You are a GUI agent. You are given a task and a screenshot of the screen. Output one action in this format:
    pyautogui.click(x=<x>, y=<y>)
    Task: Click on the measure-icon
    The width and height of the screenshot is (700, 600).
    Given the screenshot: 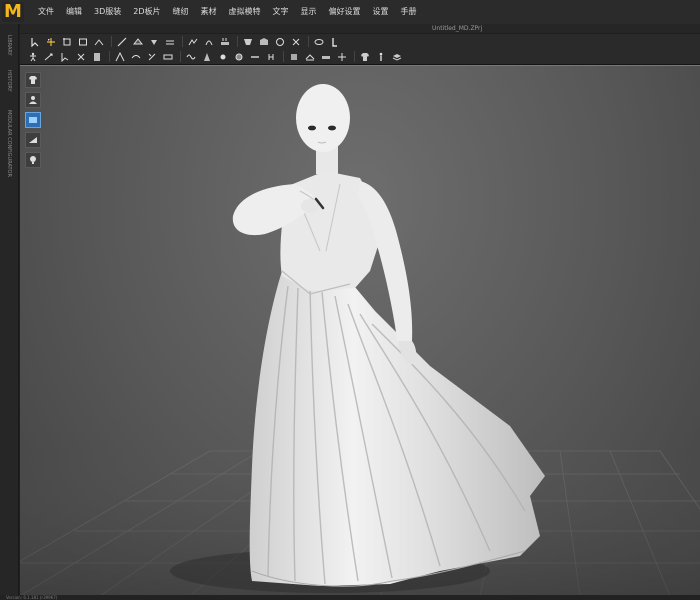 What is the action you would take?
    pyautogui.click(x=334, y=42)
    